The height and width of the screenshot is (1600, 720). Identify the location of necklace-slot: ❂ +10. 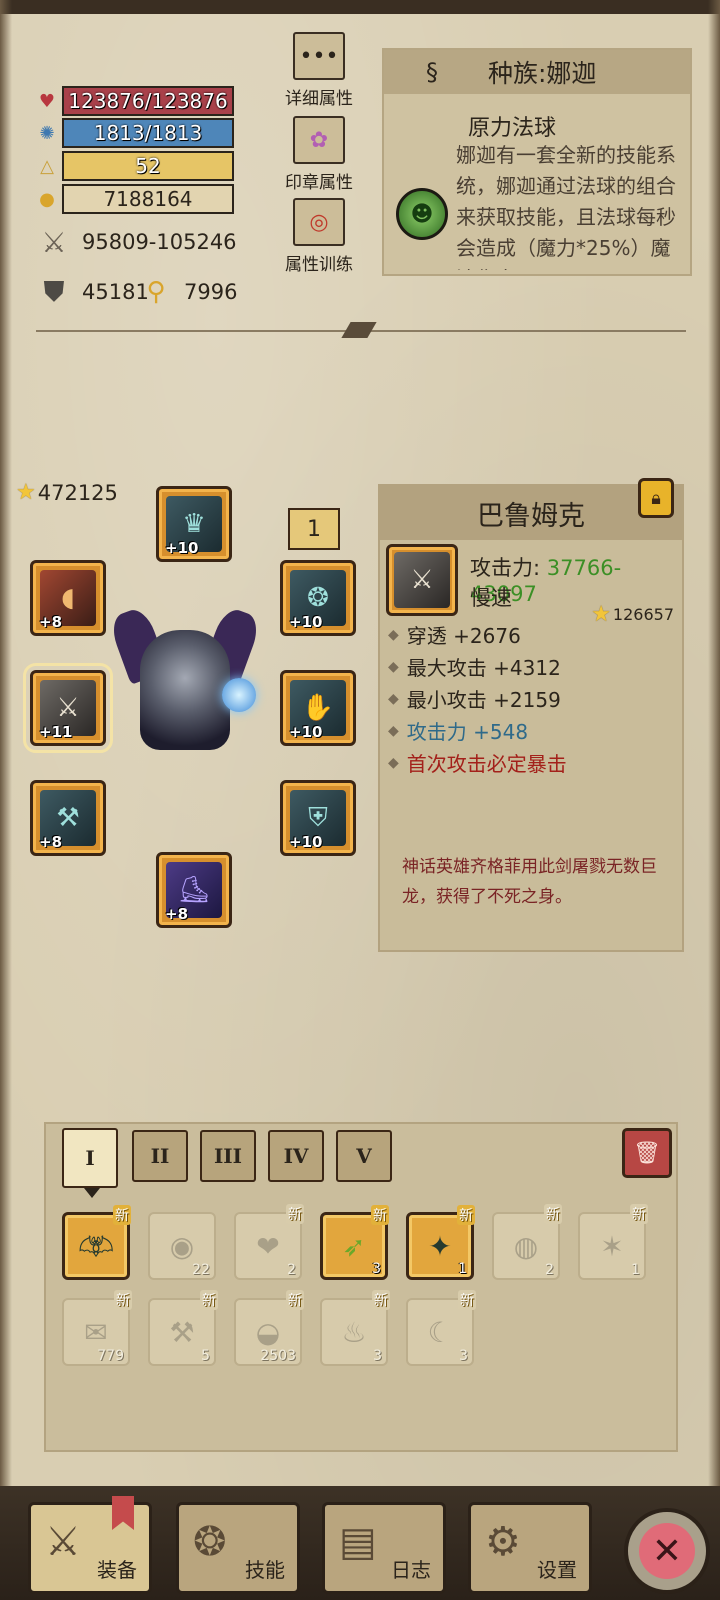
(318, 598).